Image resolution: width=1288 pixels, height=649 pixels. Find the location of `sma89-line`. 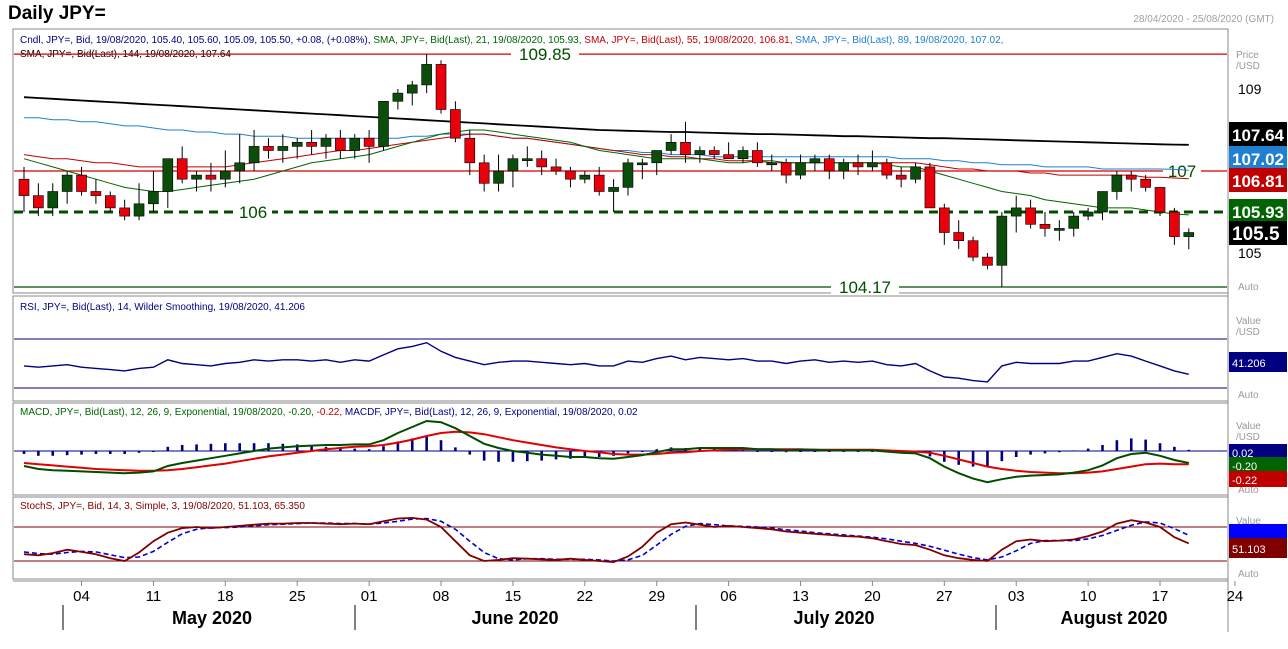

sma89-line is located at coordinates (606, 144).